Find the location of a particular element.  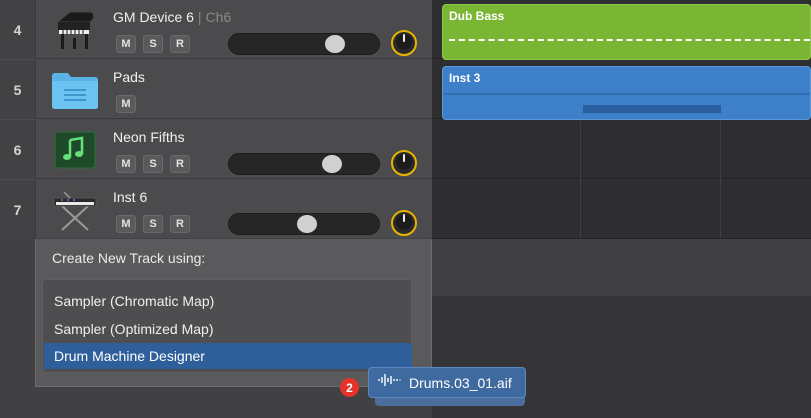

region-waveform is located at coordinates (629, 40).